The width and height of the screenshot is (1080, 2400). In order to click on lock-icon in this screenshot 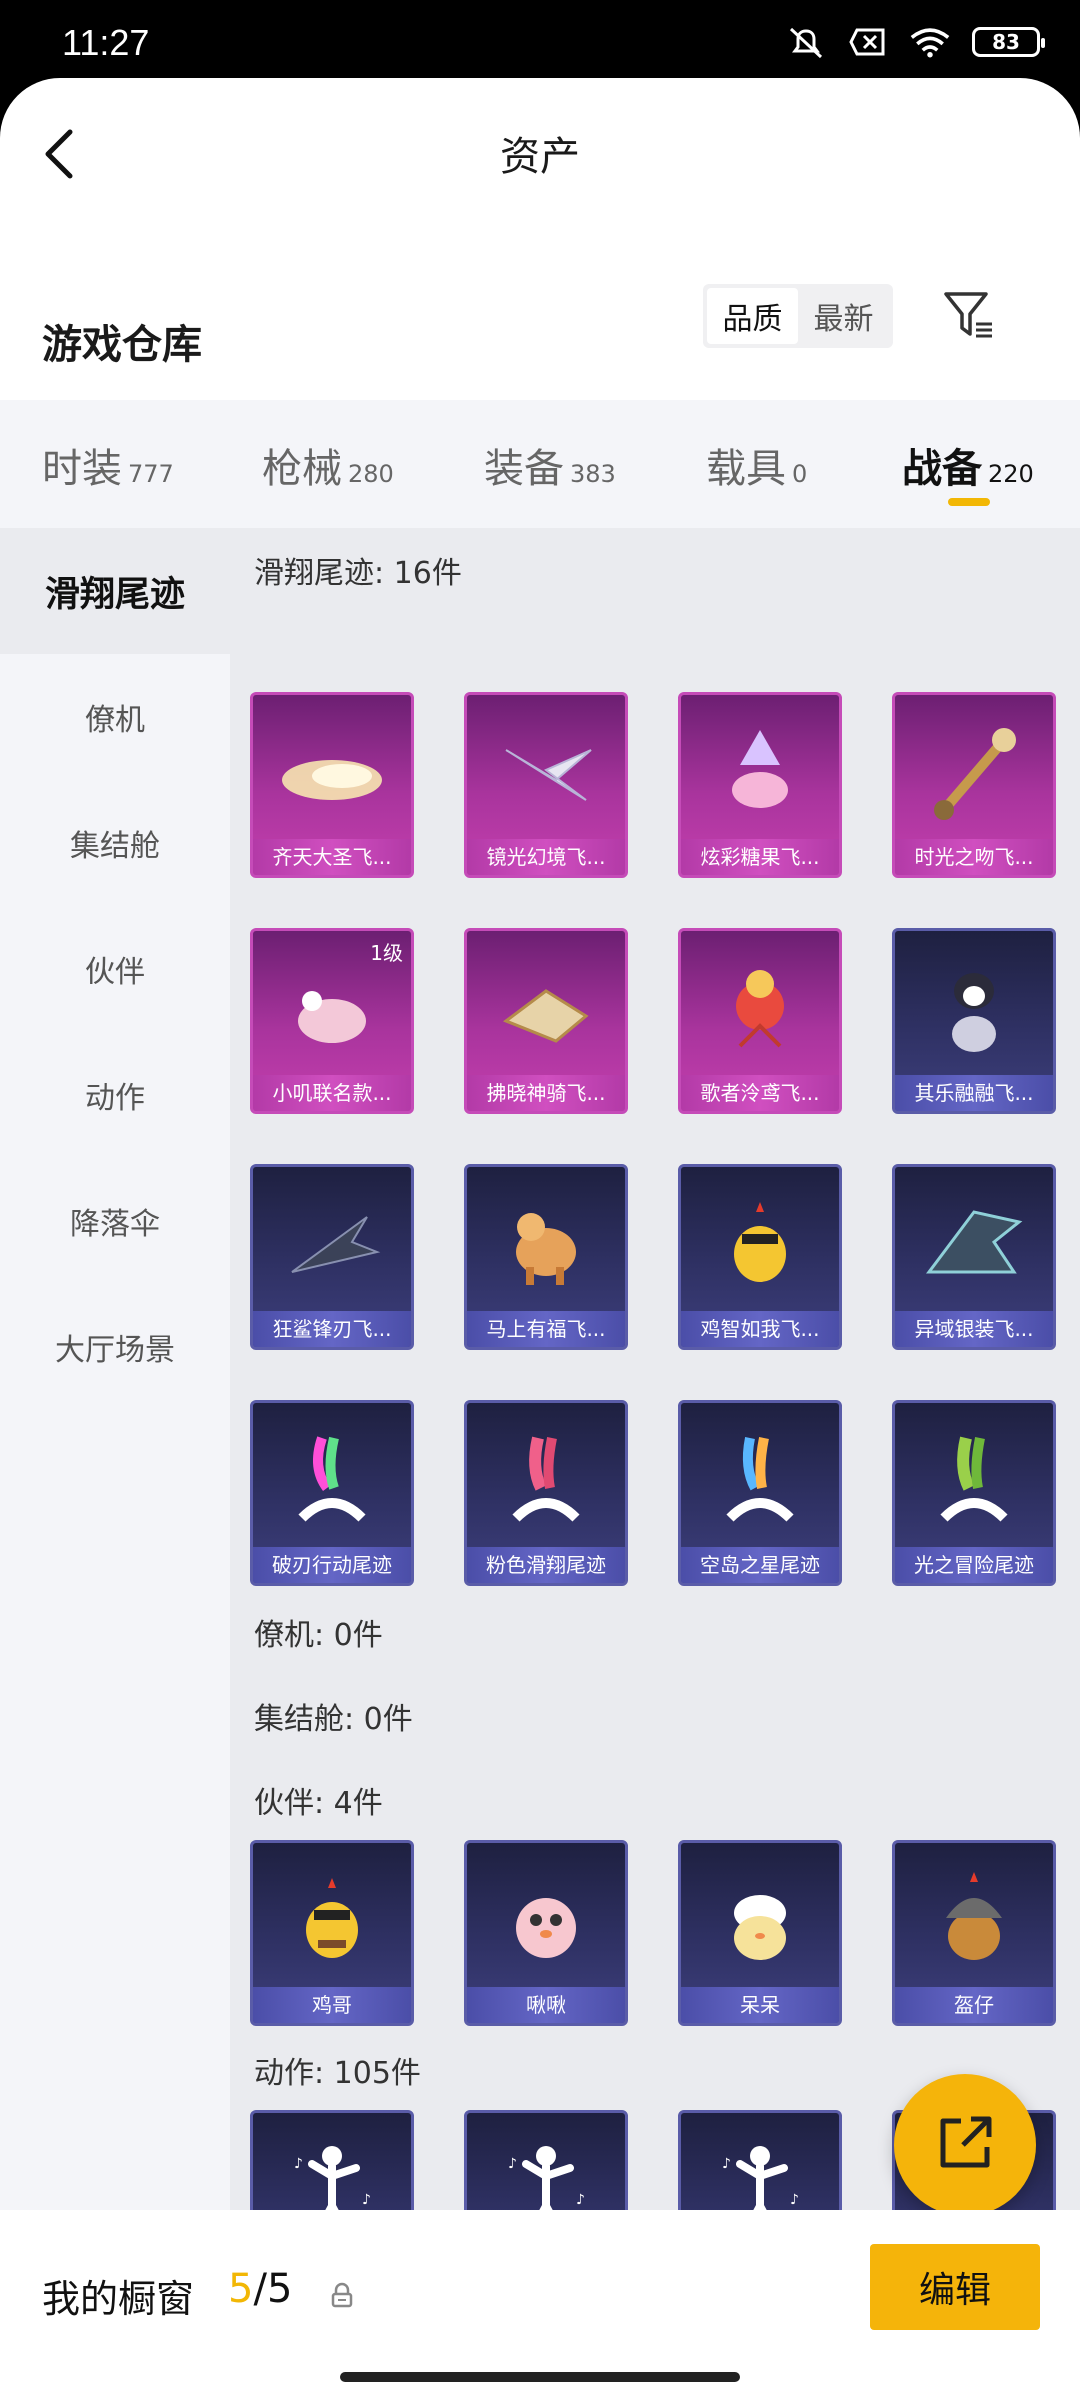, I will do `click(342, 2295)`.